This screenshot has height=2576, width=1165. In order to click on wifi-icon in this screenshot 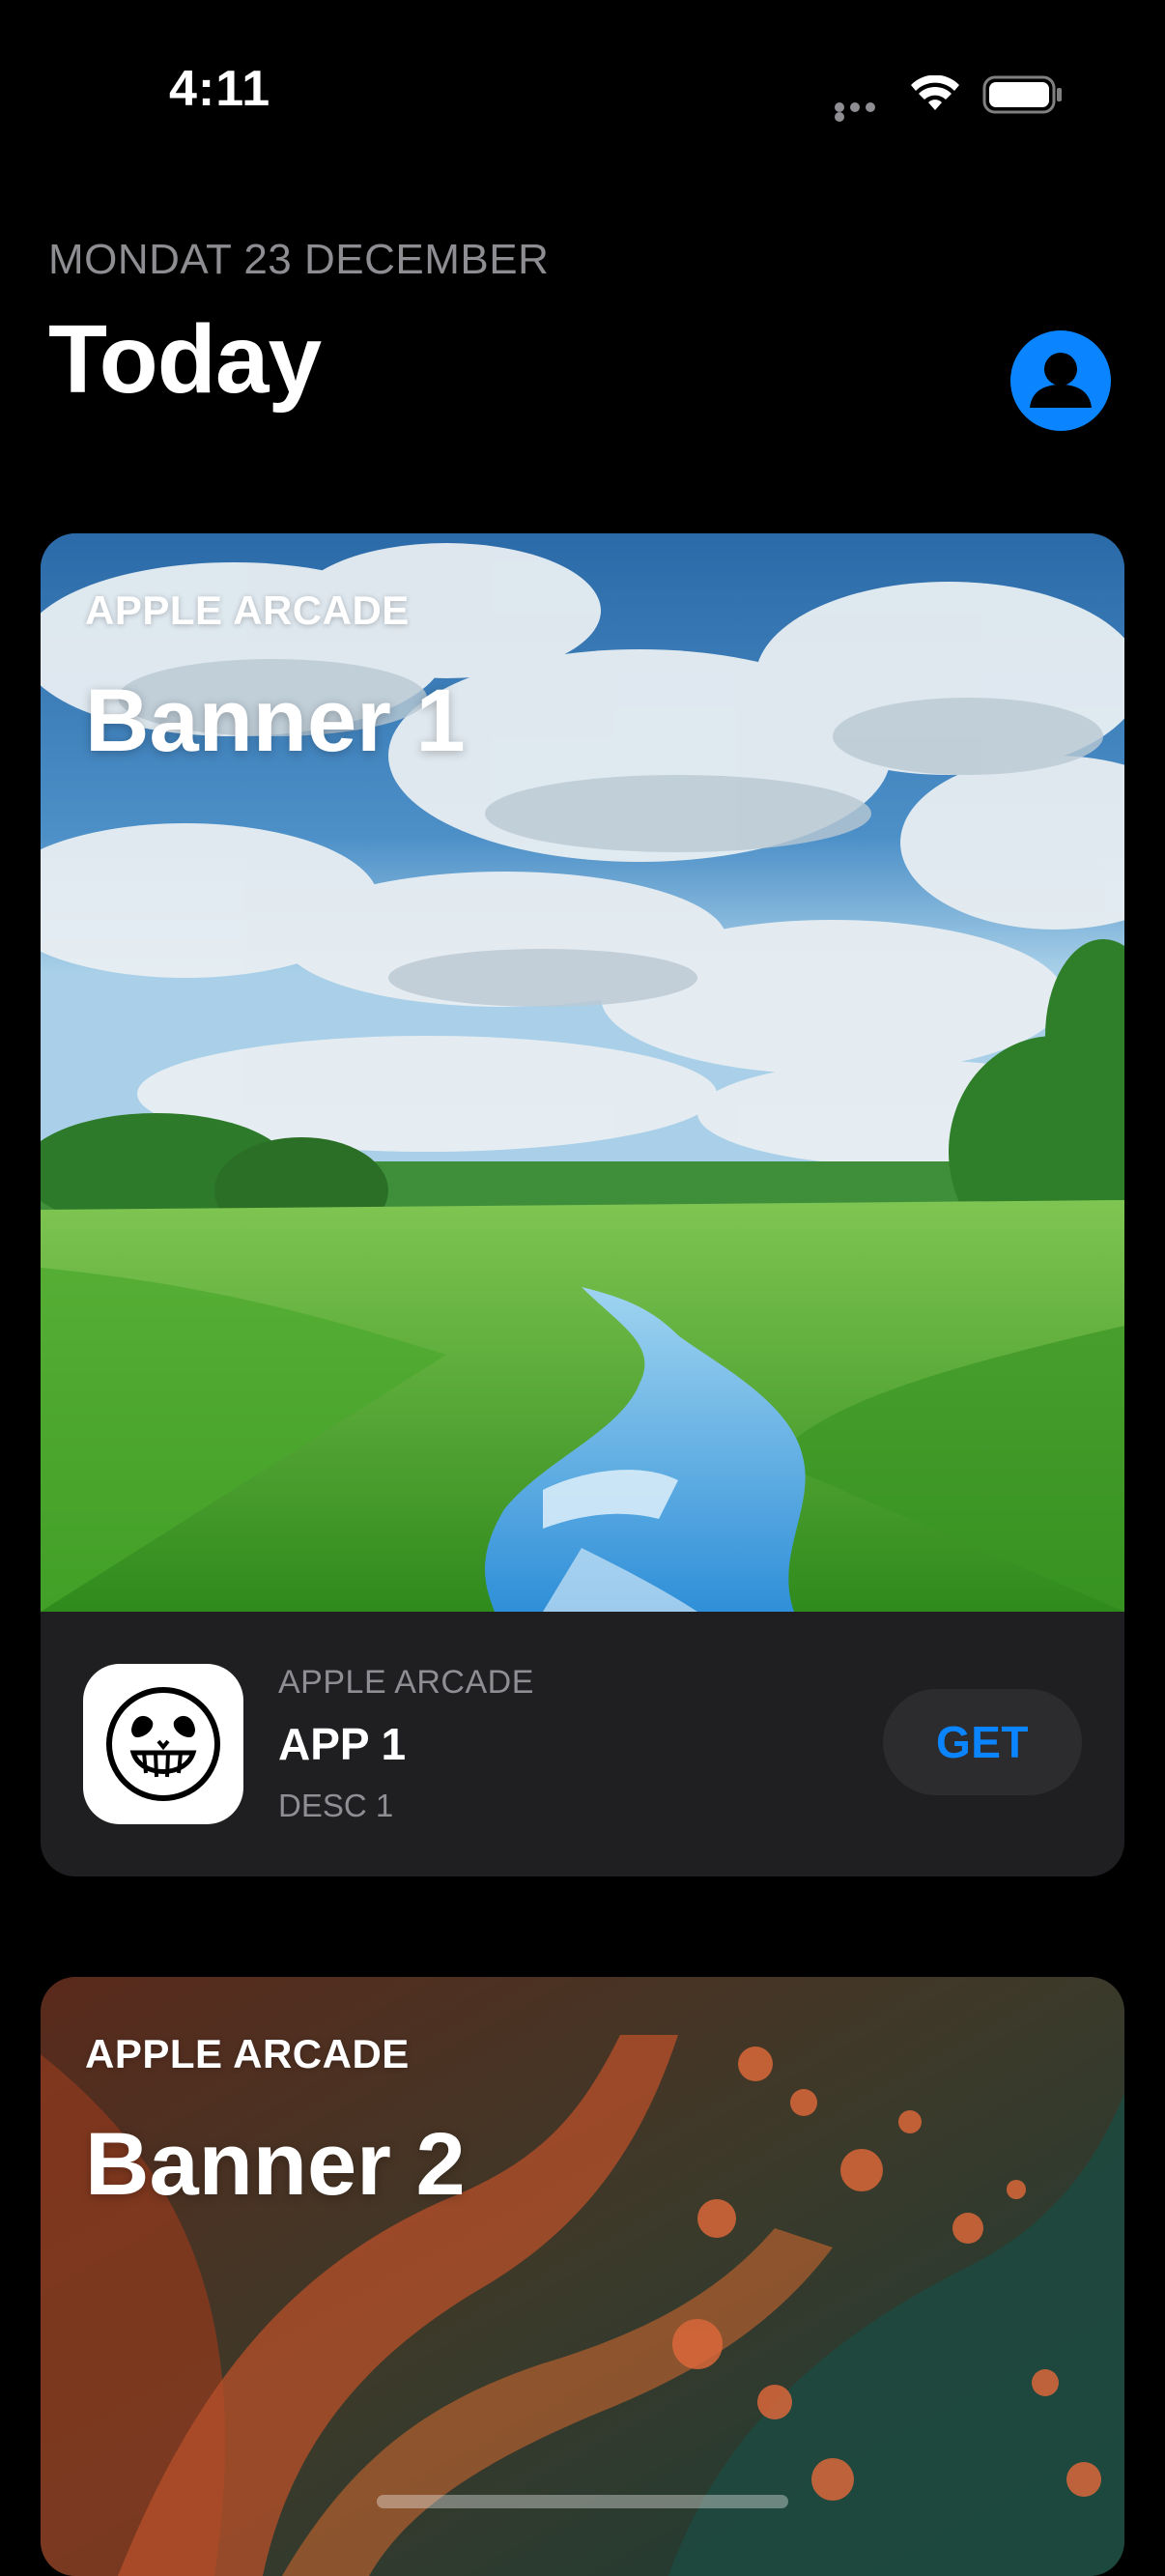, I will do `click(935, 93)`.